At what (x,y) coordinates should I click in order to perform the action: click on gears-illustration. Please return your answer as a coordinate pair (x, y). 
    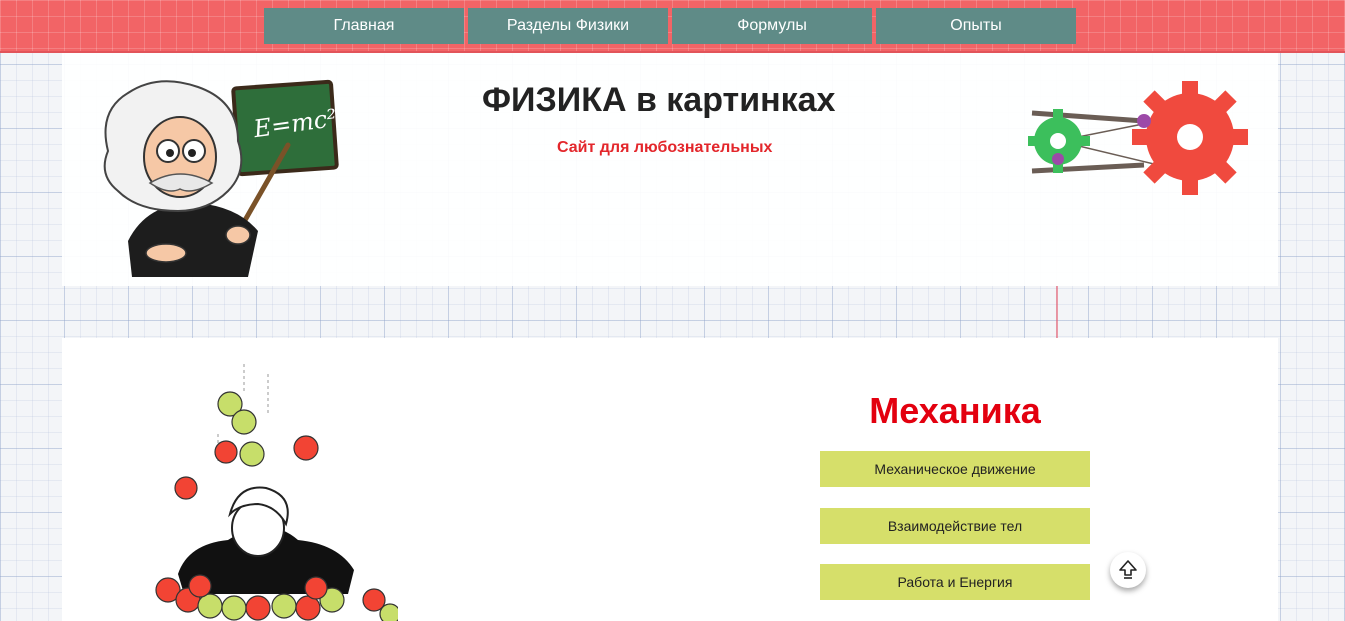
    Looking at the image, I should click on (1138, 138).